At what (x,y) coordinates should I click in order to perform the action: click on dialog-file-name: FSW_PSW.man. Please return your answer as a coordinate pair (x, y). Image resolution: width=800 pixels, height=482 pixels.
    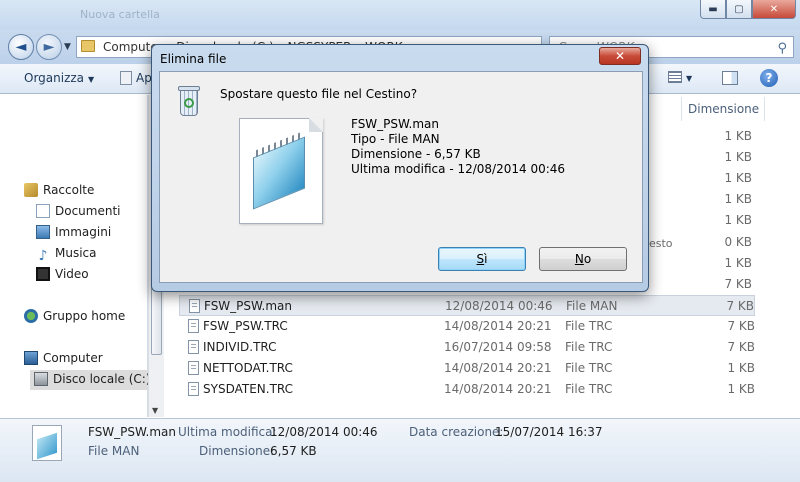
    Looking at the image, I should click on (395, 124).